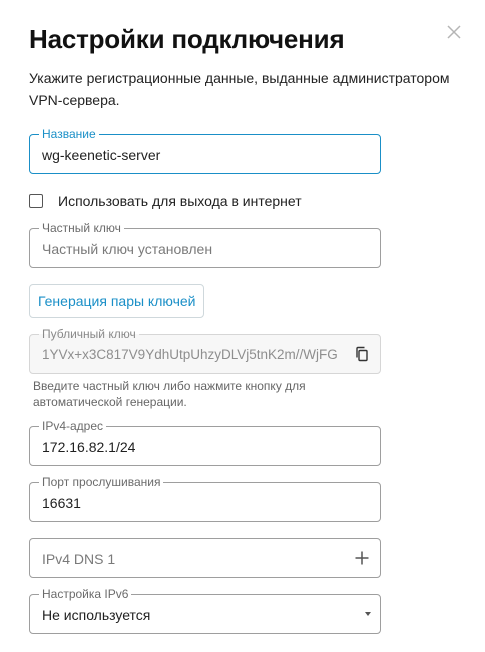 The image size is (485, 652). I want to click on private-key-placeholder: Частный ключ установлен, so click(127, 249).